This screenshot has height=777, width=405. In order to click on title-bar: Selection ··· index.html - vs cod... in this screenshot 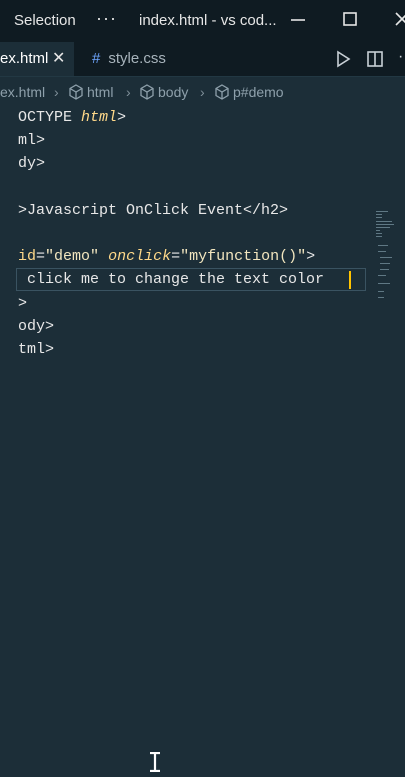, I will do `click(202, 21)`.